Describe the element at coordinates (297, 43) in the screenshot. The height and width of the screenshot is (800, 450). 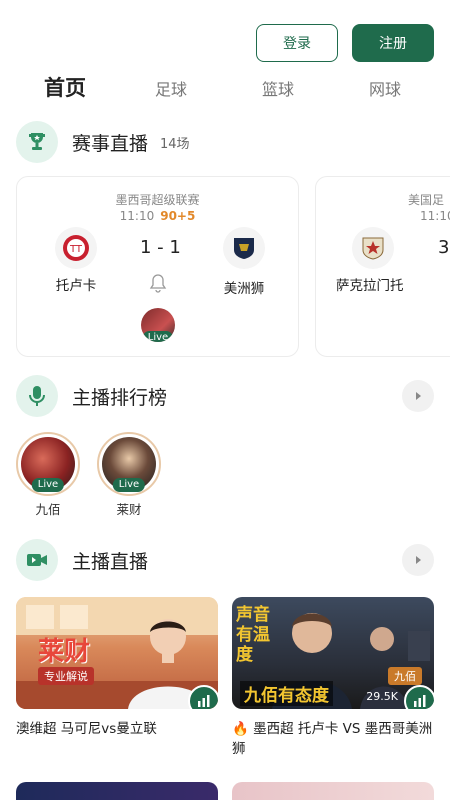
I see `login-button: 登录` at that location.